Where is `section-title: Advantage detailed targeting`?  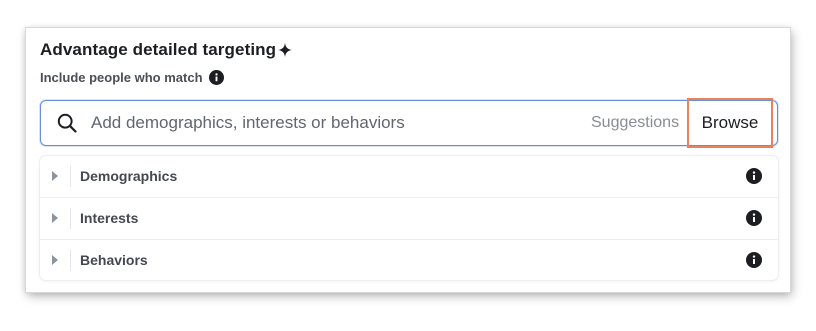
section-title: Advantage detailed targeting is located at coordinates (166, 51).